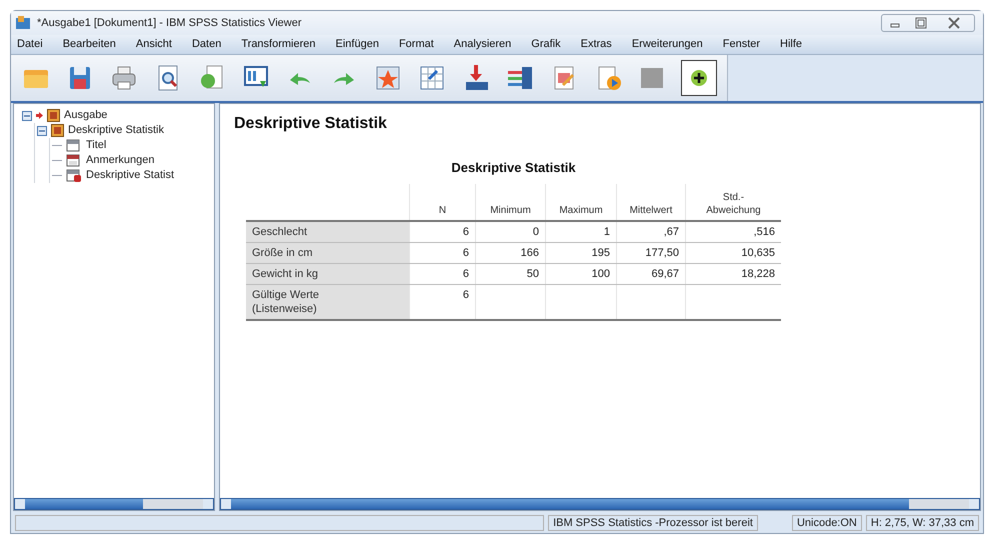 This screenshot has height=544, width=994. What do you see at coordinates (532, 273) in the screenshot?
I see `table-cell-text: 50` at bounding box center [532, 273].